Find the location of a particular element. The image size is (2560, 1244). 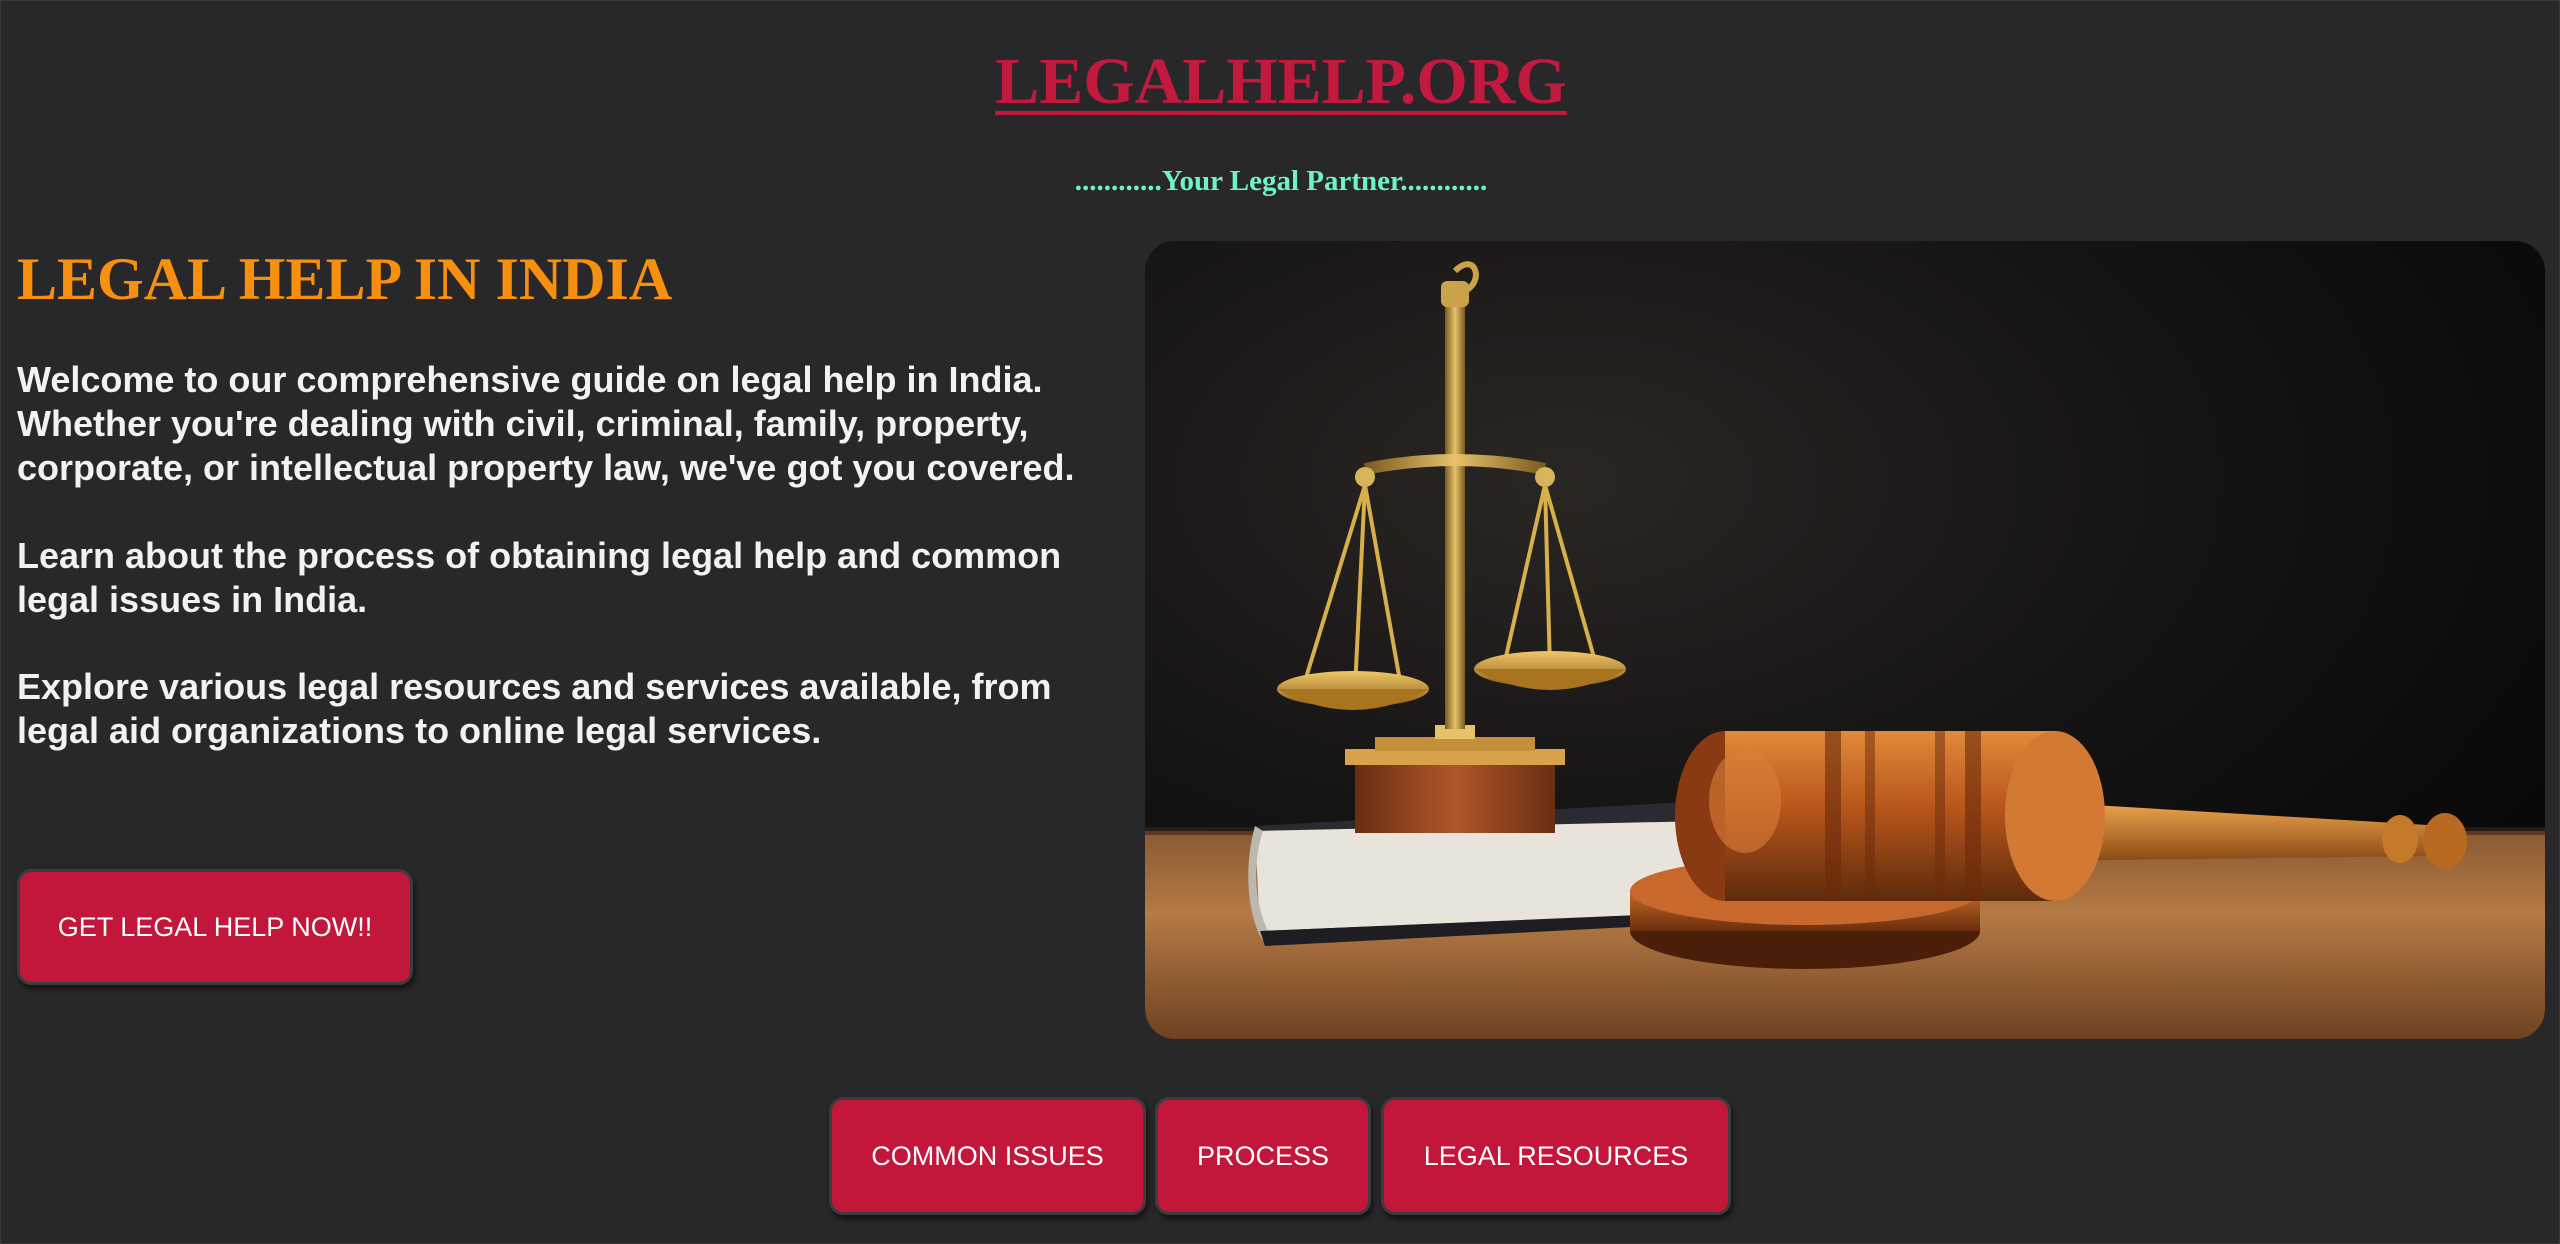

legal-resources-button: LEGAL RESOURCES is located at coordinates (1556, 1156).